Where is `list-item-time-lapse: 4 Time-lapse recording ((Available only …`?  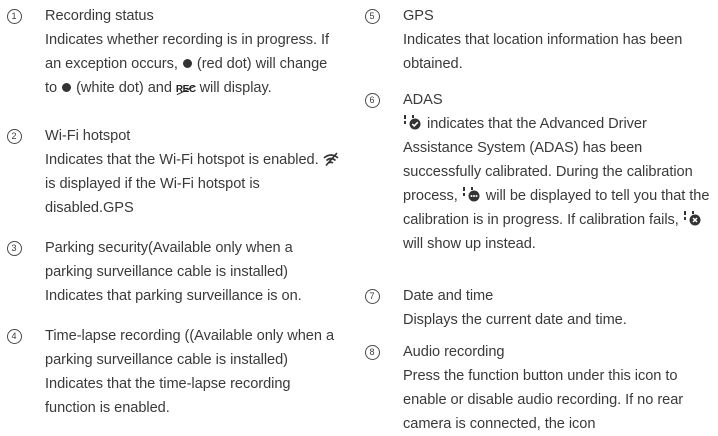 list-item-time-lapse: 4 Time-lapse recording ((Available only … is located at coordinates (170, 372).